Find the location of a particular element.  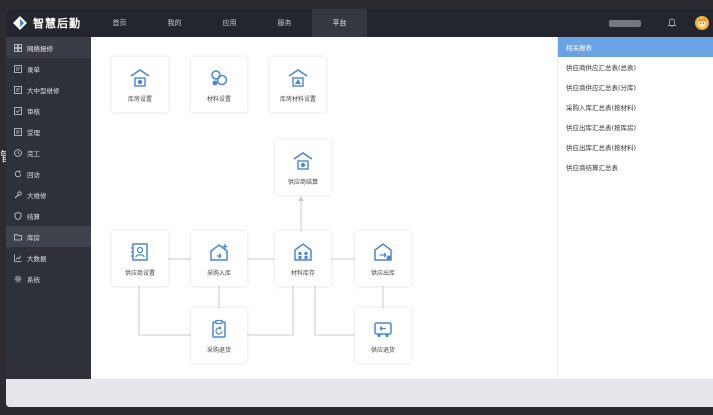

sidebar-item-network-repair: 网络报修 is located at coordinates (48, 47).